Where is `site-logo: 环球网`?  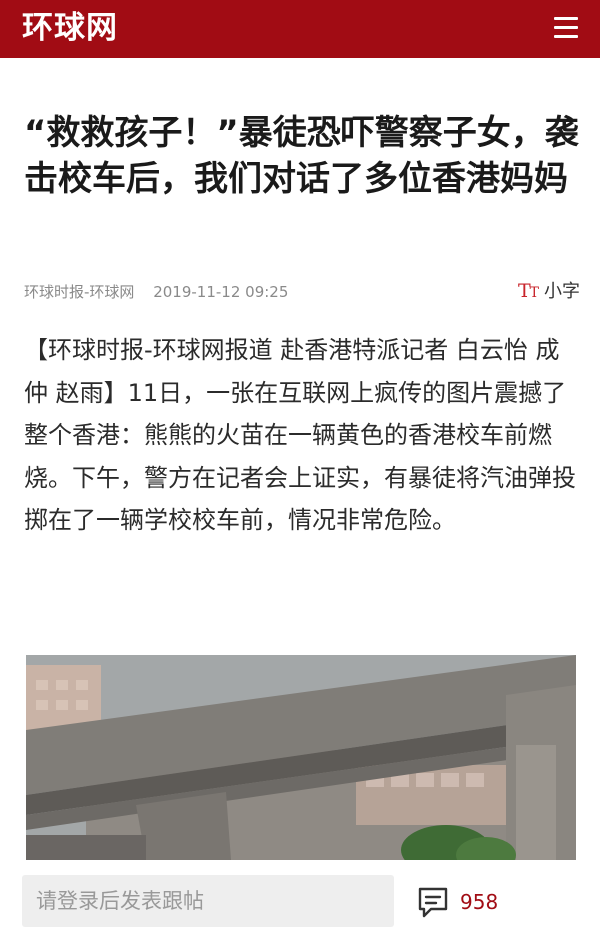
site-logo: 环球网 is located at coordinates (70, 28).